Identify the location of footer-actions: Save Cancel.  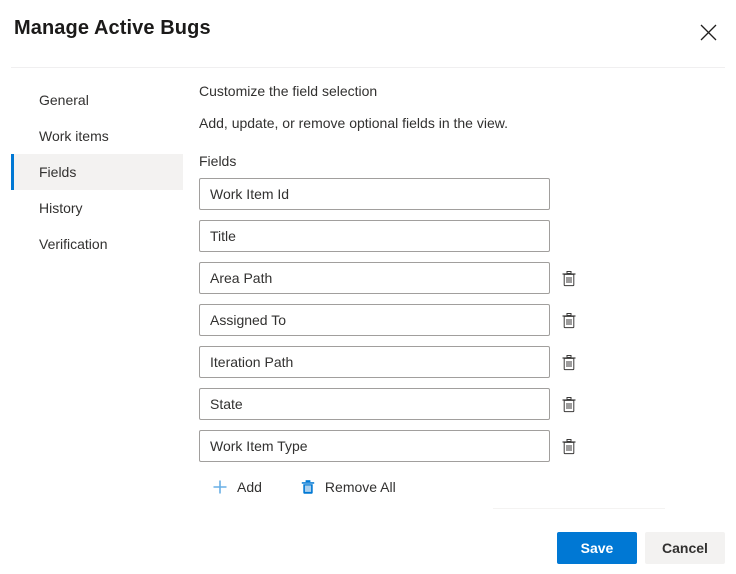
(641, 548).